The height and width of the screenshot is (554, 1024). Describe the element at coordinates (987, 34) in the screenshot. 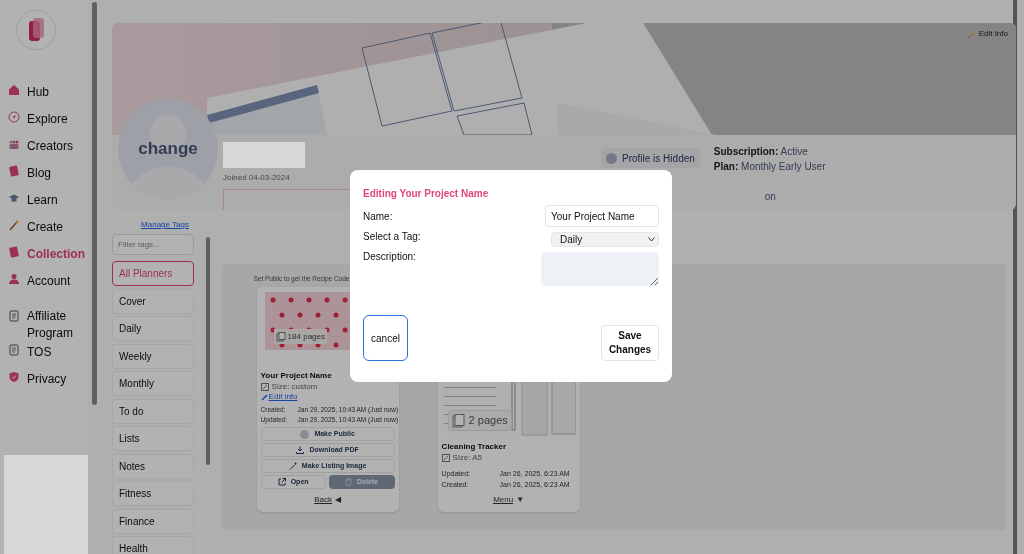

I see `edit-info-button: Edit Info` at that location.